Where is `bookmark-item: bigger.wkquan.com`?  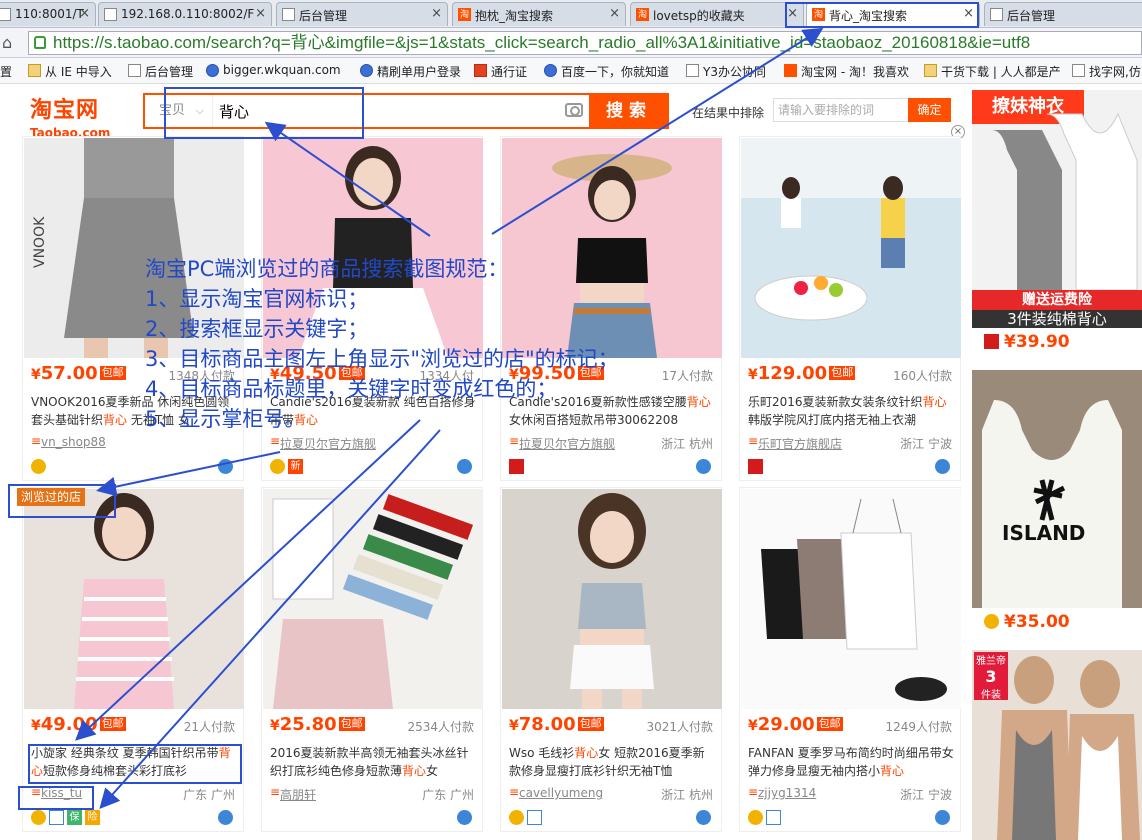 bookmark-item: bigger.wkquan.com is located at coordinates (273, 70).